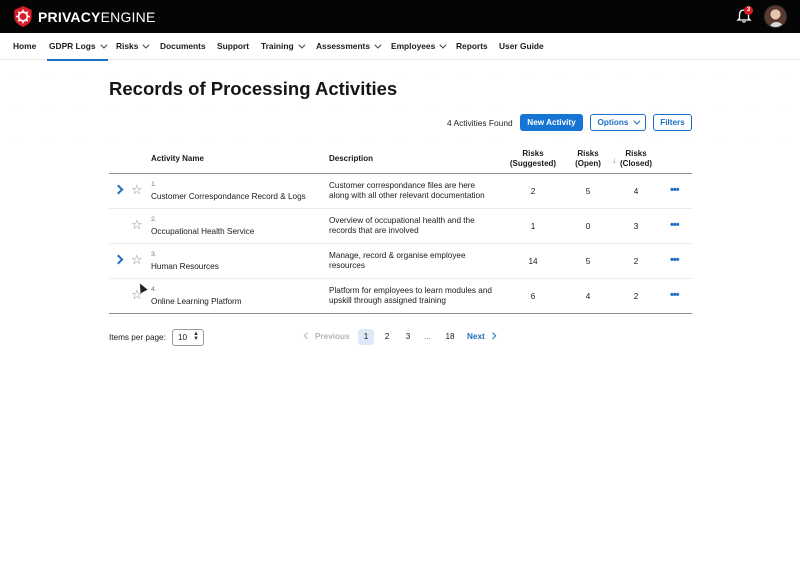 Image resolution: width=800 pixels, height=569 pixels. What do you see at coordinates (533, 261) in the screenshot?
I see `risks-suggested: 14` at bounding box center [533, 261].